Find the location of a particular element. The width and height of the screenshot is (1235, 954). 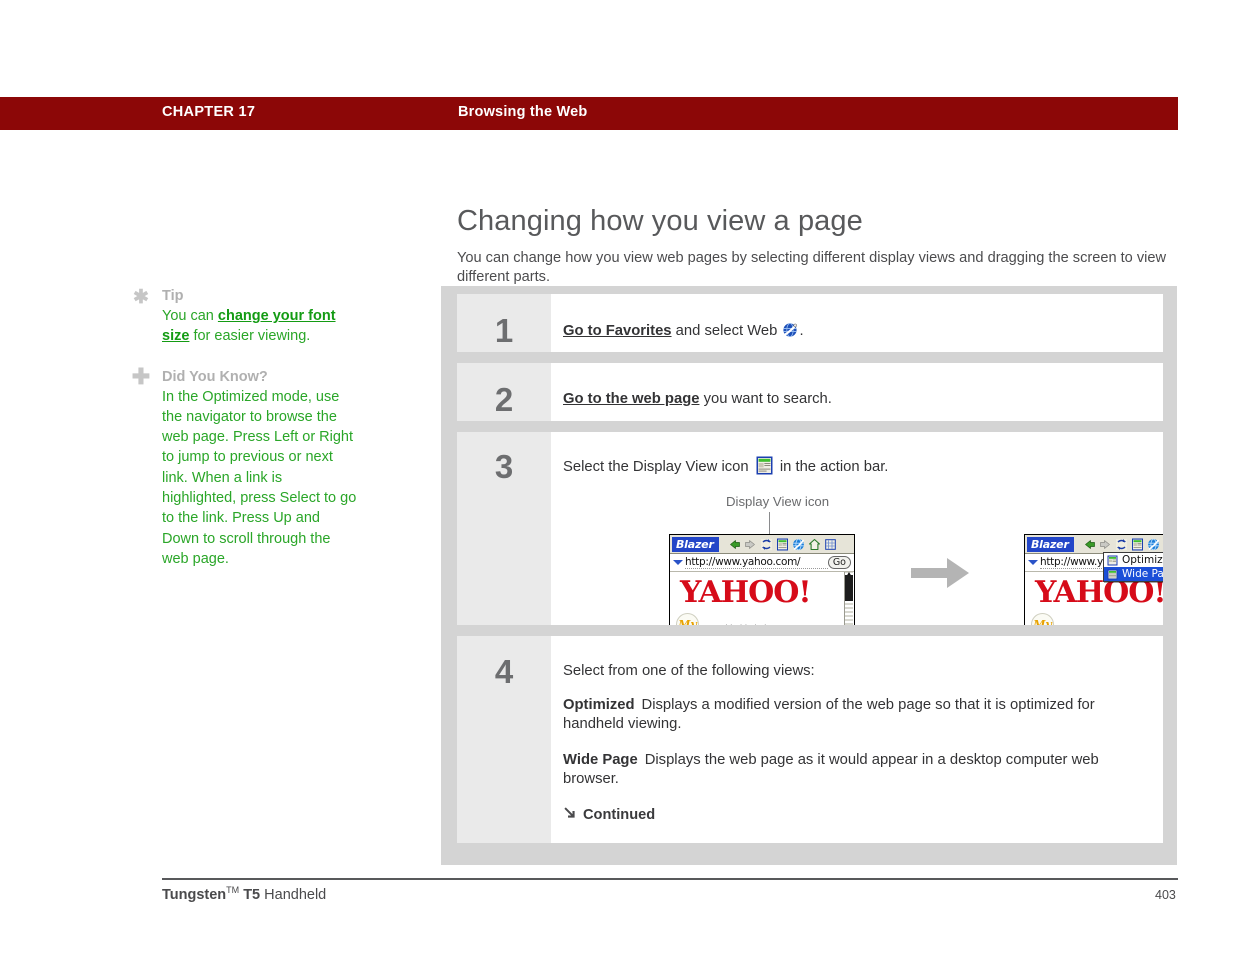

continued-marker: Continued is located at coordinates (854, 814).